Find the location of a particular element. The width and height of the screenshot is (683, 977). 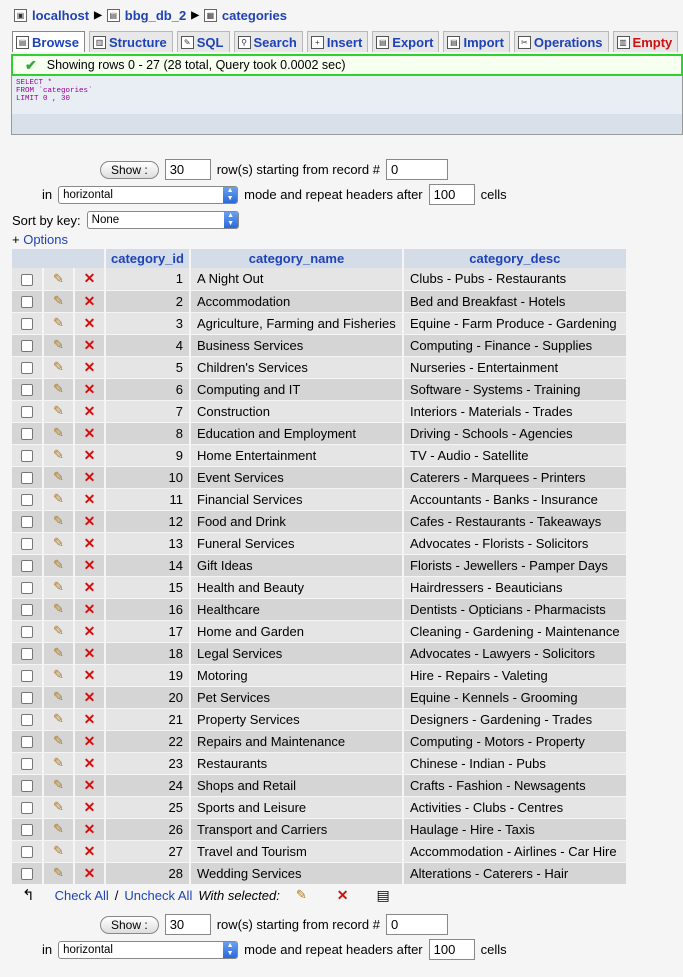

tab-search: ⚲ Search is located at coordinates (268, 41).